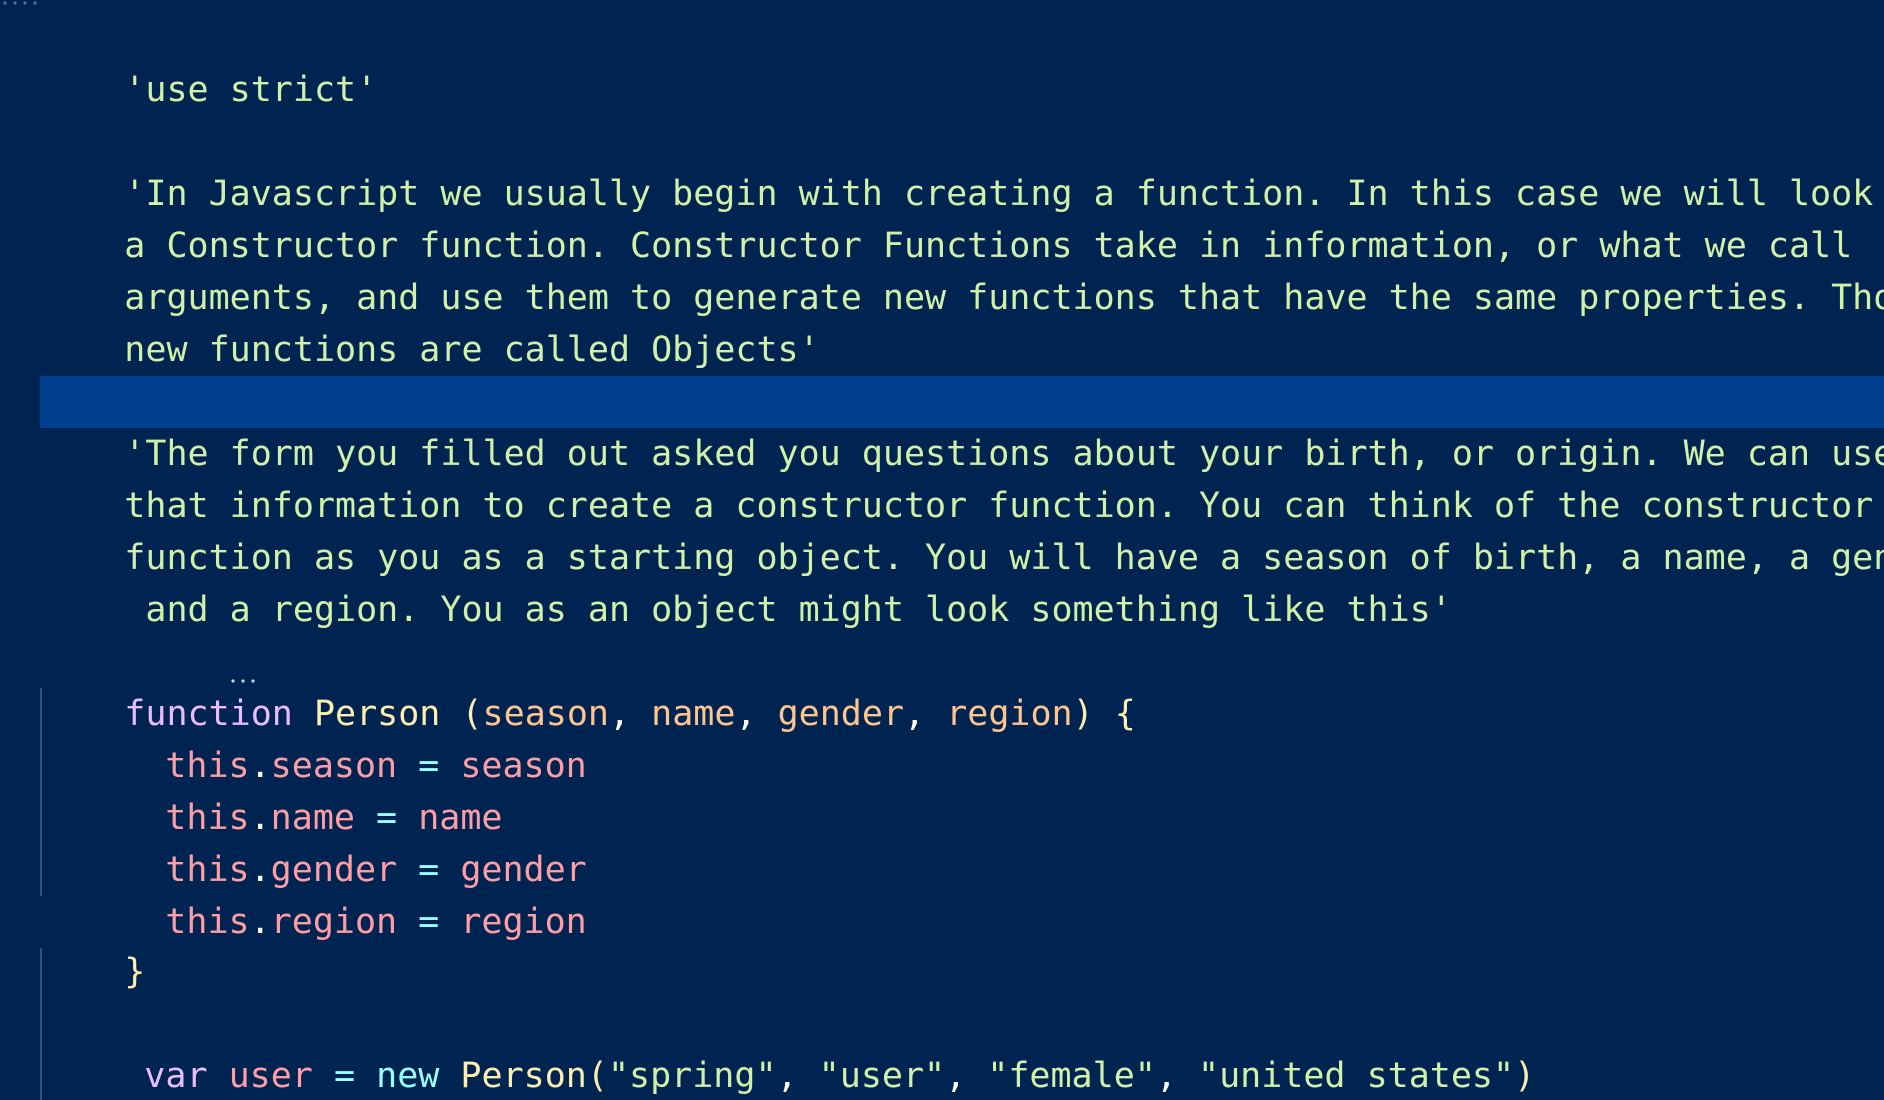 This screenshot has height=1100, width=1884. Describe the element at coordinates (962, 943) in the screenshot. I see `code-line-close-brace: }` at that location.